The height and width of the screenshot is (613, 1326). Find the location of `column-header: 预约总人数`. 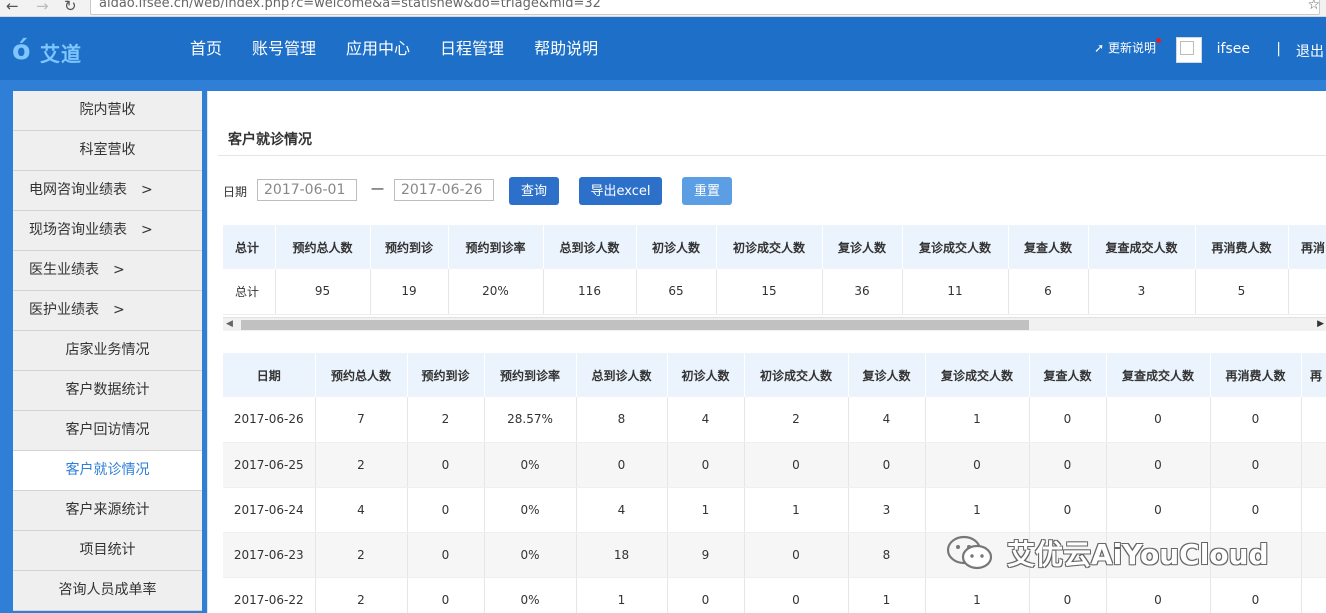

column-header: 预约总人数 is located at coordinates (361, 375).